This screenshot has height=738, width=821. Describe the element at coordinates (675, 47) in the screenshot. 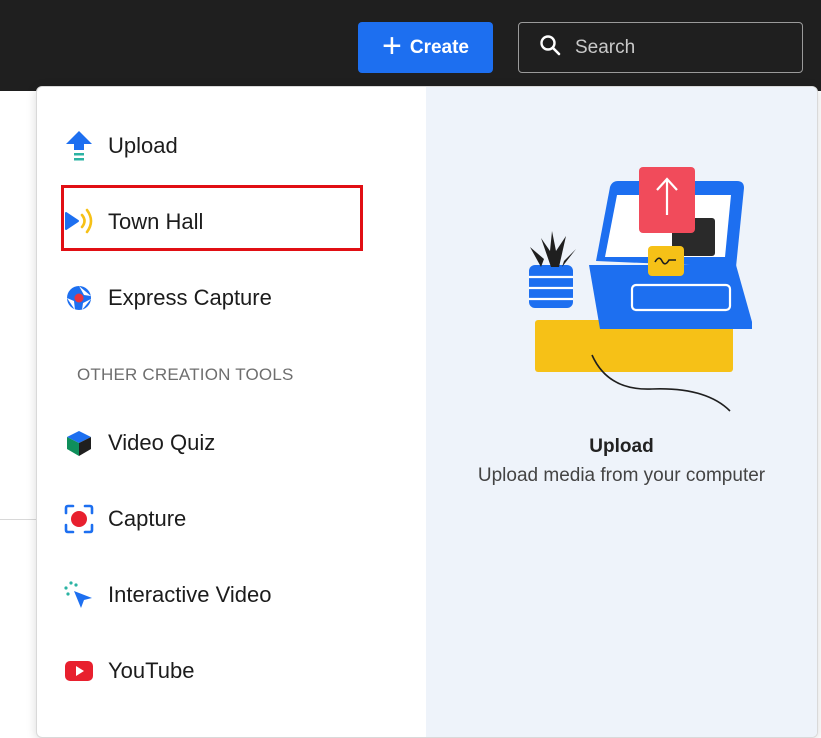

I see `search-input` at that location.